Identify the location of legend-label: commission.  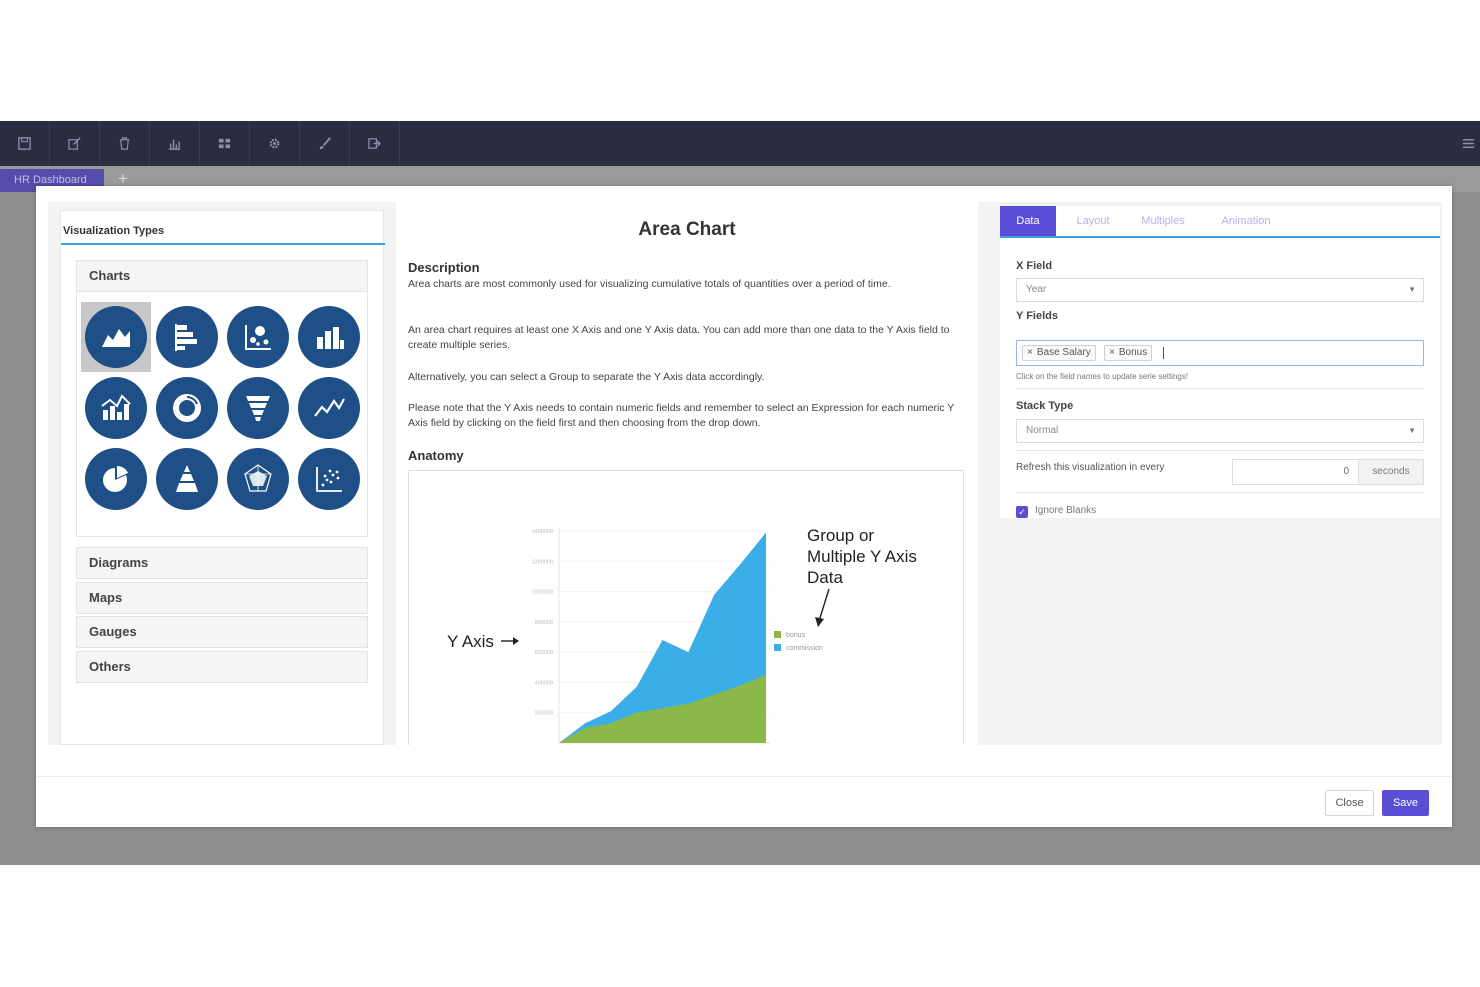
(804, 648).